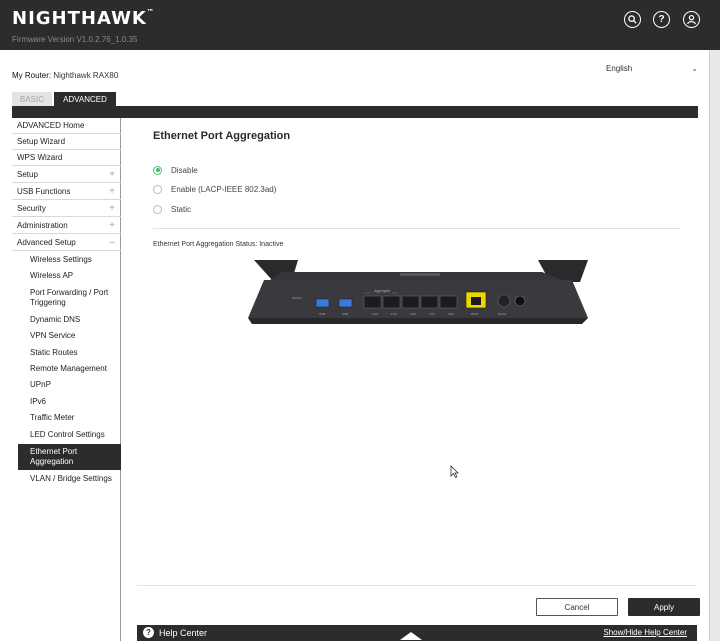 This screenshot has width=720, height=641. Describe the element at coordinates (112, 242) in the screenshot. I see `collapse-icon: –` at that location.